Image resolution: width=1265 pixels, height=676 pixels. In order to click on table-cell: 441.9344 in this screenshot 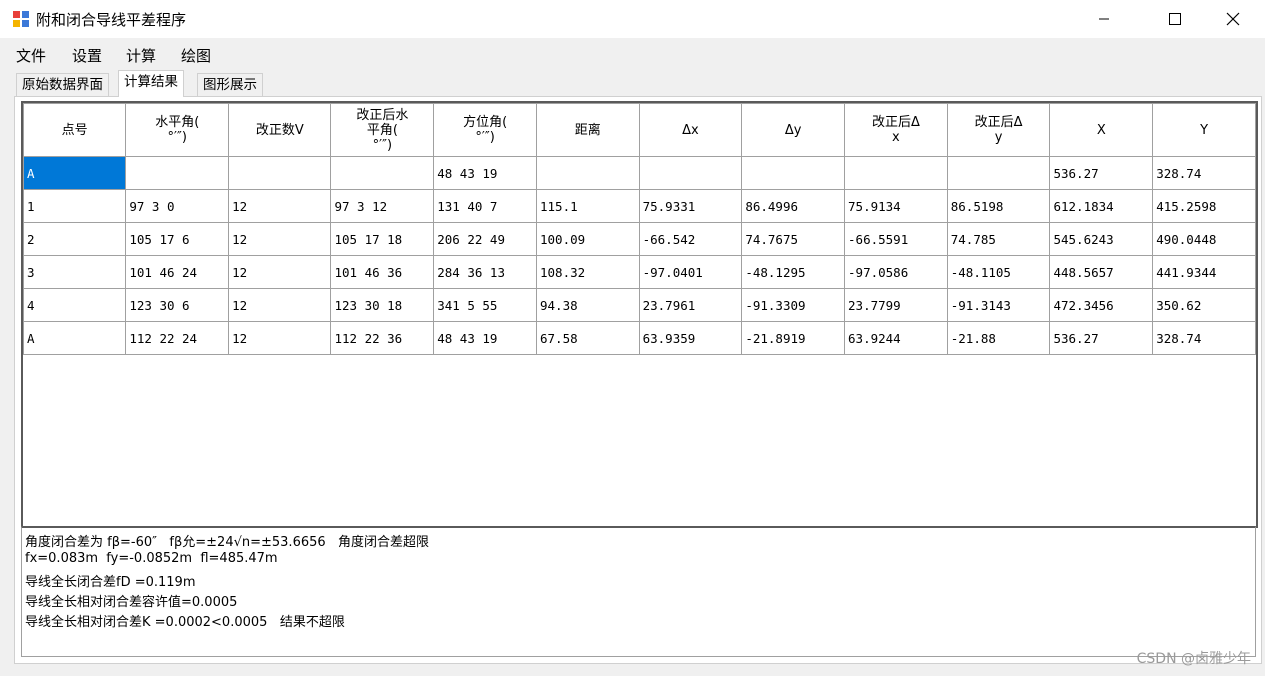, I will do `click(1204, 272)`.